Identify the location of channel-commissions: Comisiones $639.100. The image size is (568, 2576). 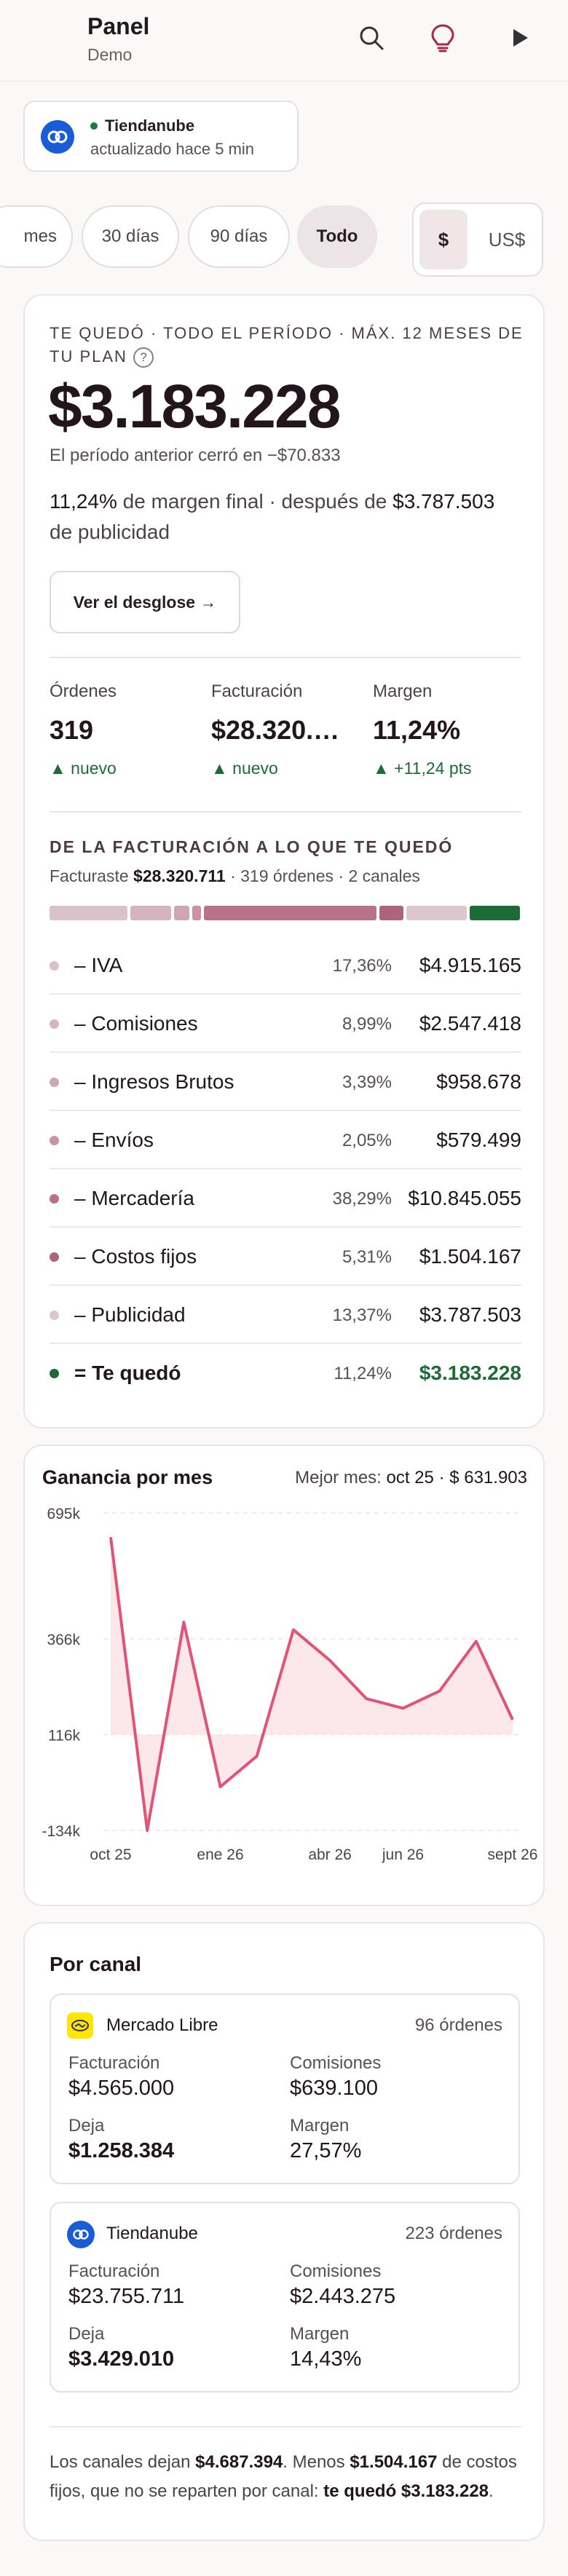
(336, 2077).